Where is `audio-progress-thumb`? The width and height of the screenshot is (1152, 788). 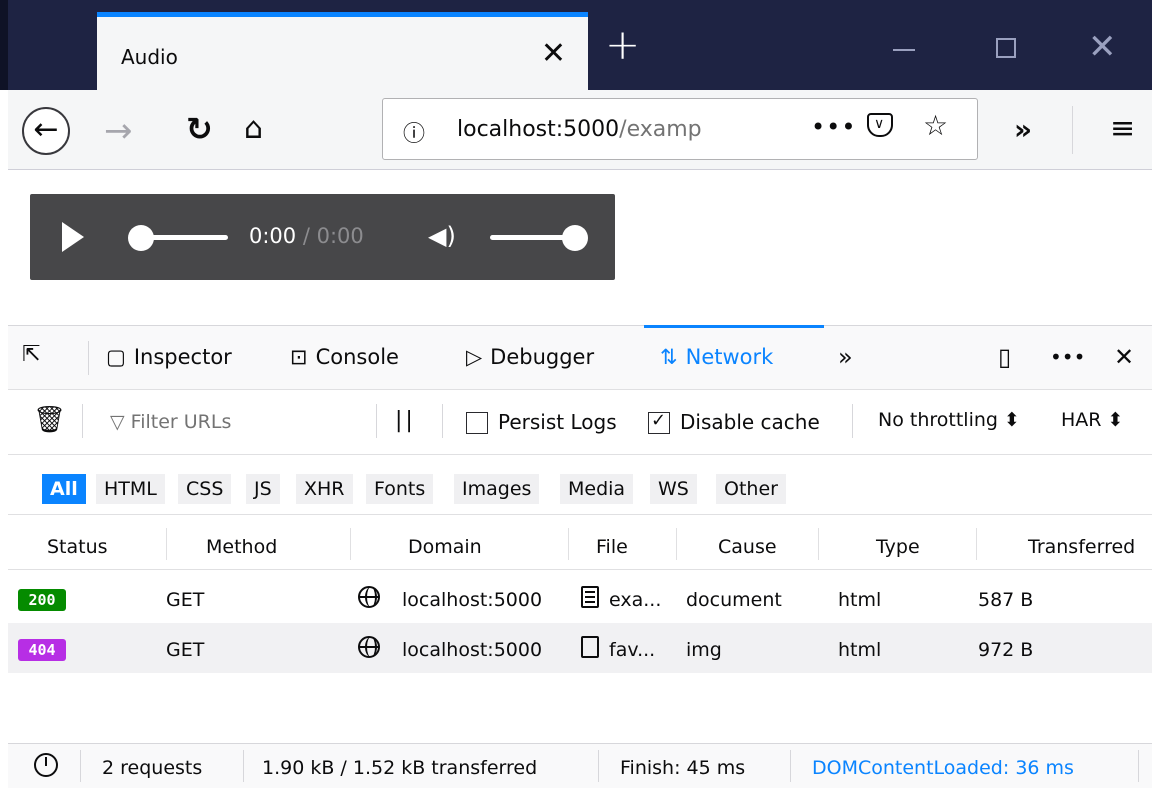 audio-progress-thumb is located at coordinates (141, 238).